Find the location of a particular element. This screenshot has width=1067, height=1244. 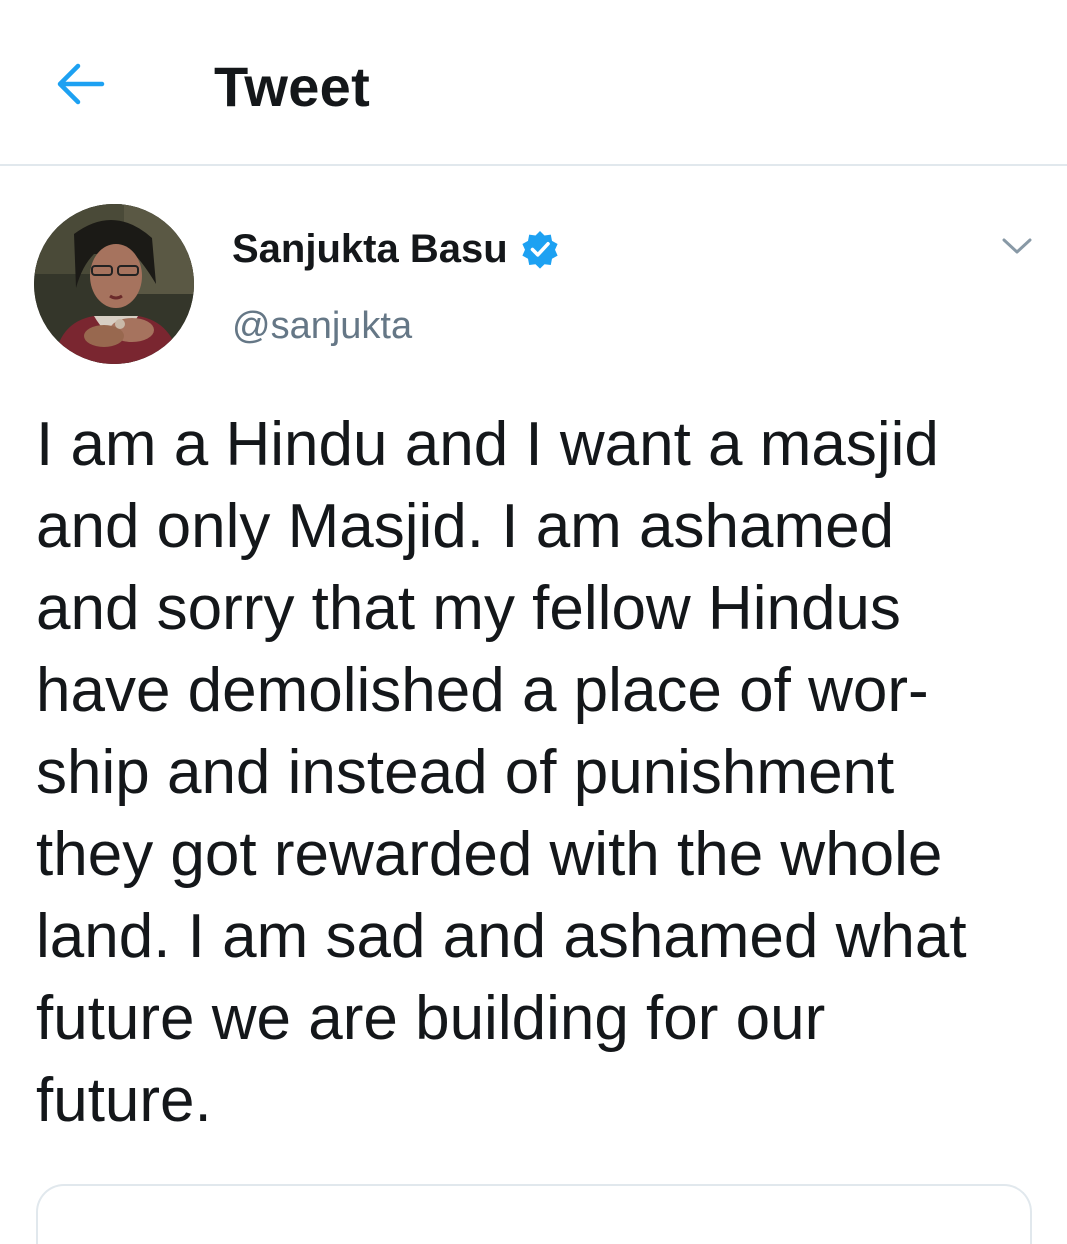

tweet-menu-button is located at coordinates (1017, 246).